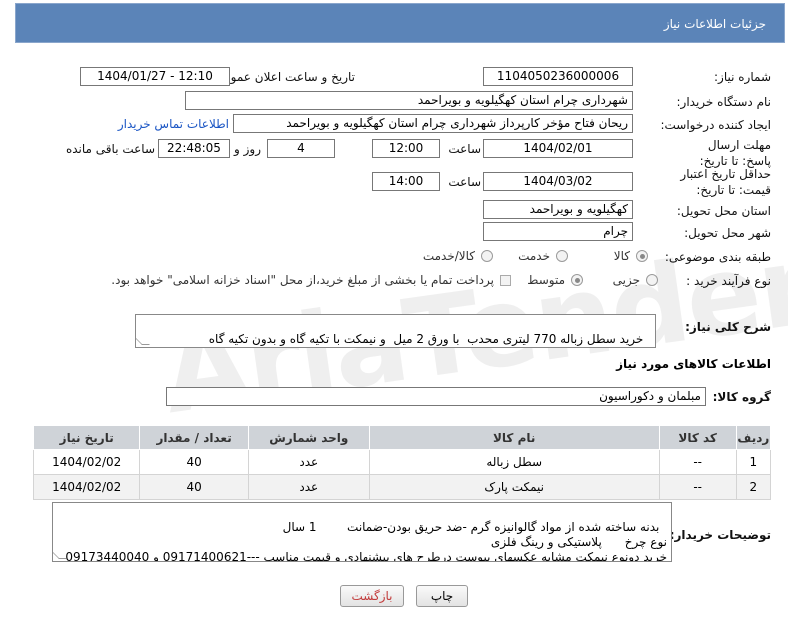  I want to click on table-row: 1 -- سطل زباله عدد 40 1404/02/02, so click(402, 462).